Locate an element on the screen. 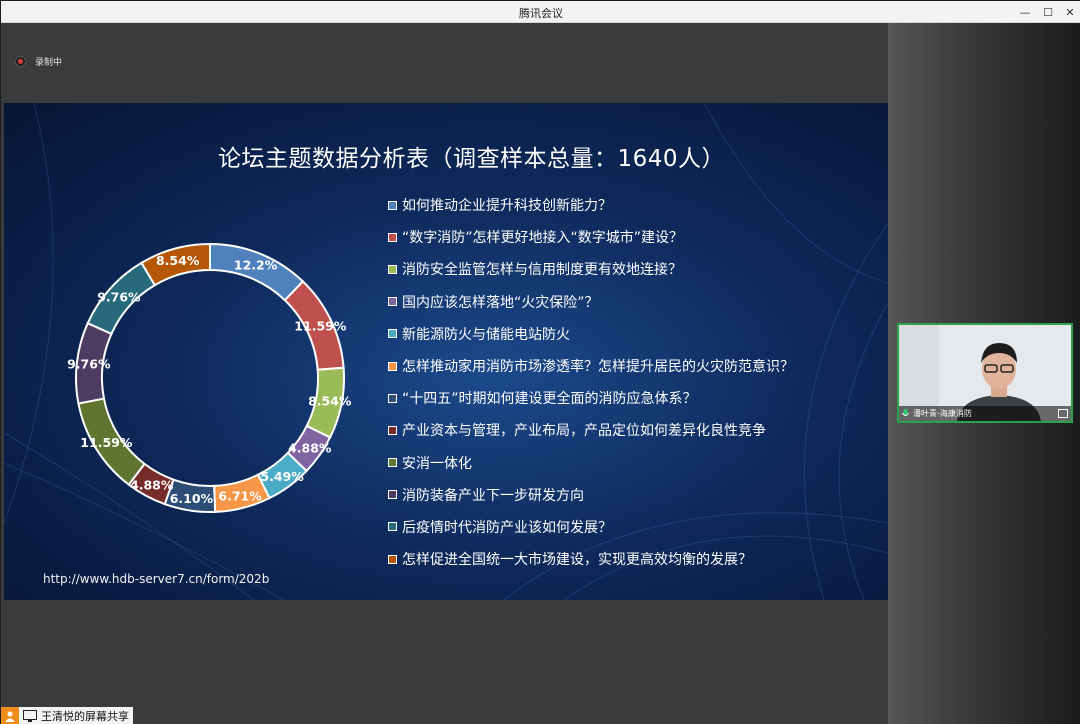 The width and height of the screenshot is (1080, 724). screen-share-icon is located at coordinates (30, 716).